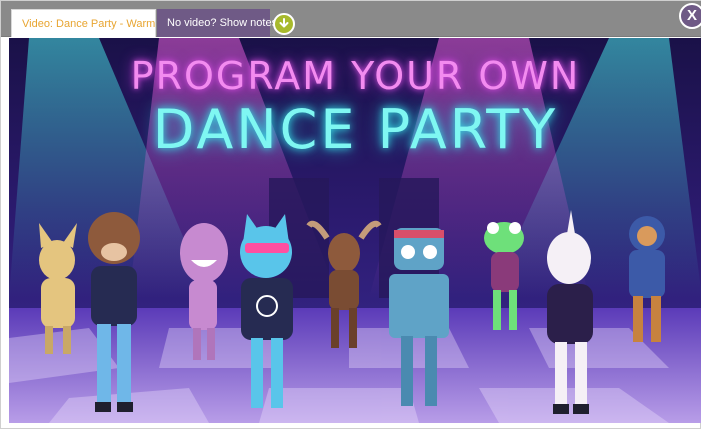 The height and width of the screenshot is (429, 701). I want to click on download-arrow-icon, so click(284, 23).